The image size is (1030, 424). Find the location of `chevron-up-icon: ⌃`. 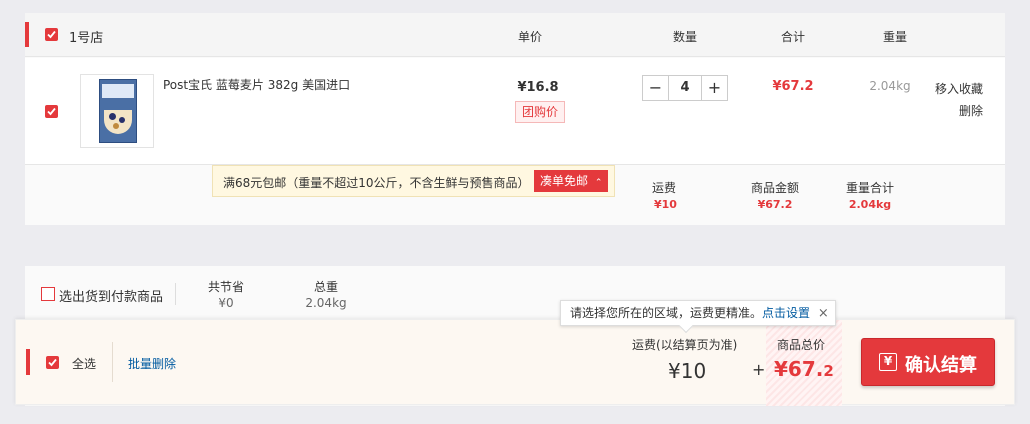

chevron-up-icon: ⌃ is located at coordinates (598, 183).